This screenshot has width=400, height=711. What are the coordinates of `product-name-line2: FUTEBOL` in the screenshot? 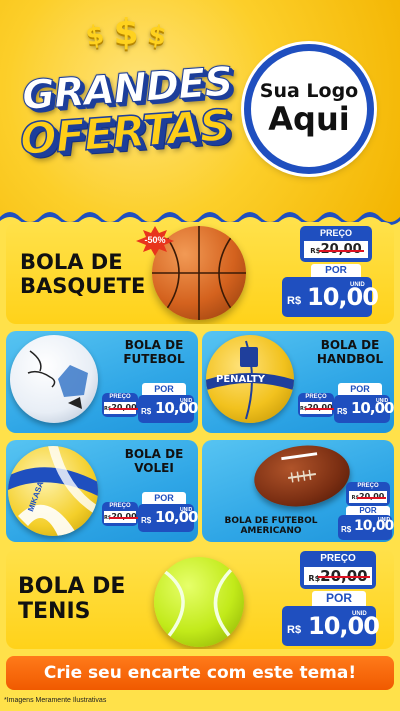 It's located at (154, 358).